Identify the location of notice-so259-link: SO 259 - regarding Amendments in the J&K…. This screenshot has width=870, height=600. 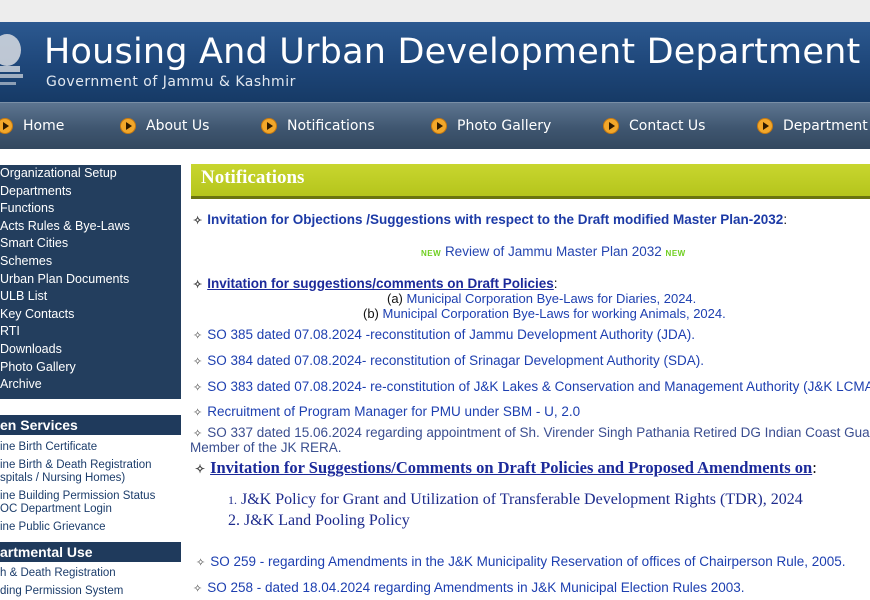
(527, 561).